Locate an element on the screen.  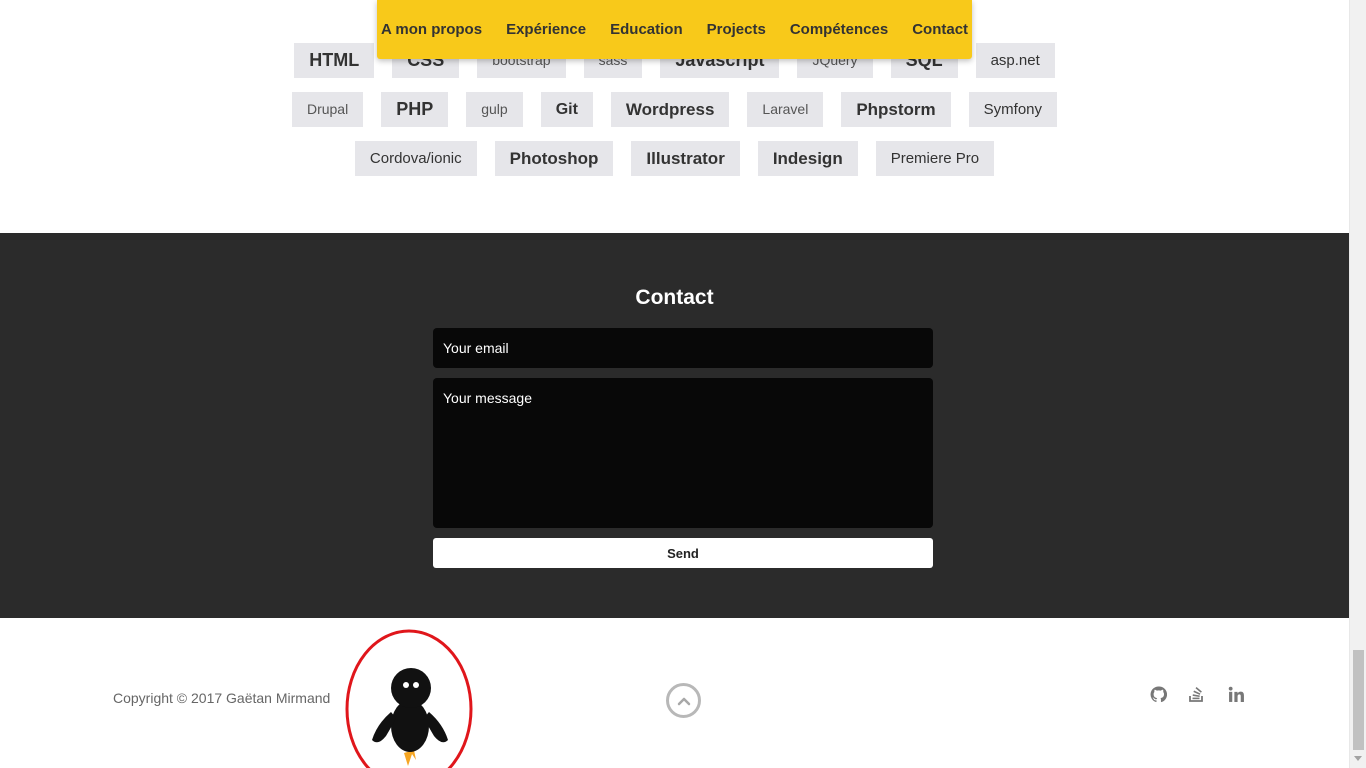
mascot-with-highlight-circle is located at coordinates (409, 698).